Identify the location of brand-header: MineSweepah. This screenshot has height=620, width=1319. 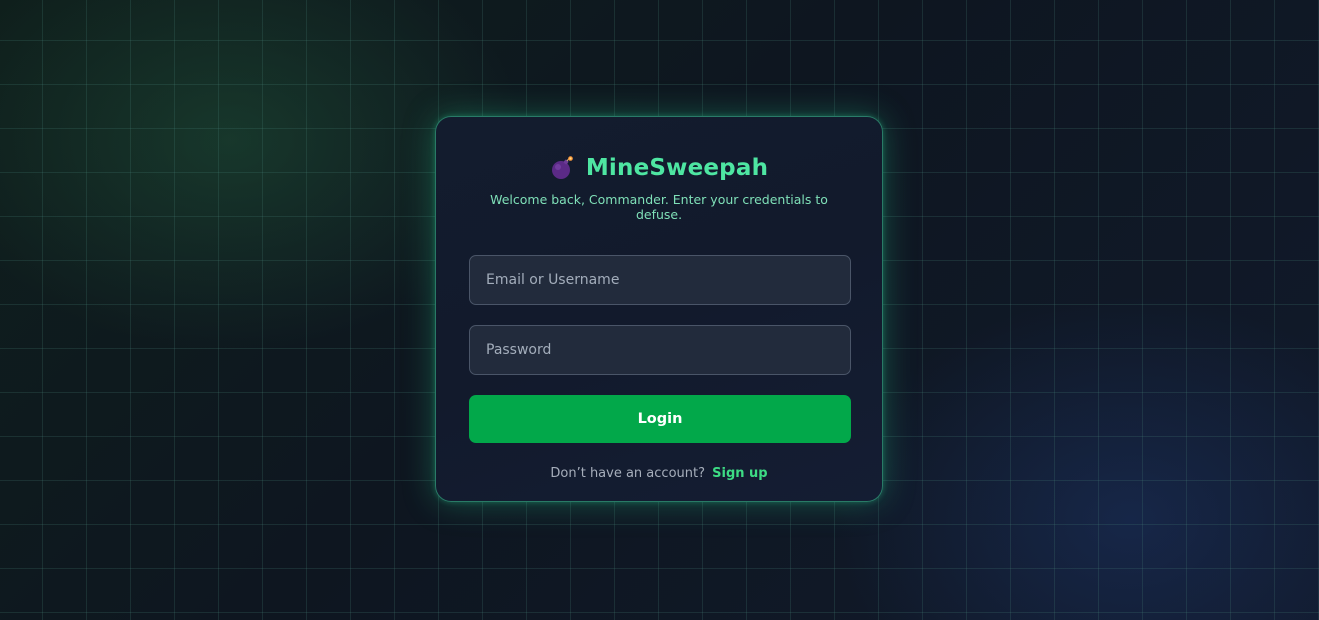
(659, 168).